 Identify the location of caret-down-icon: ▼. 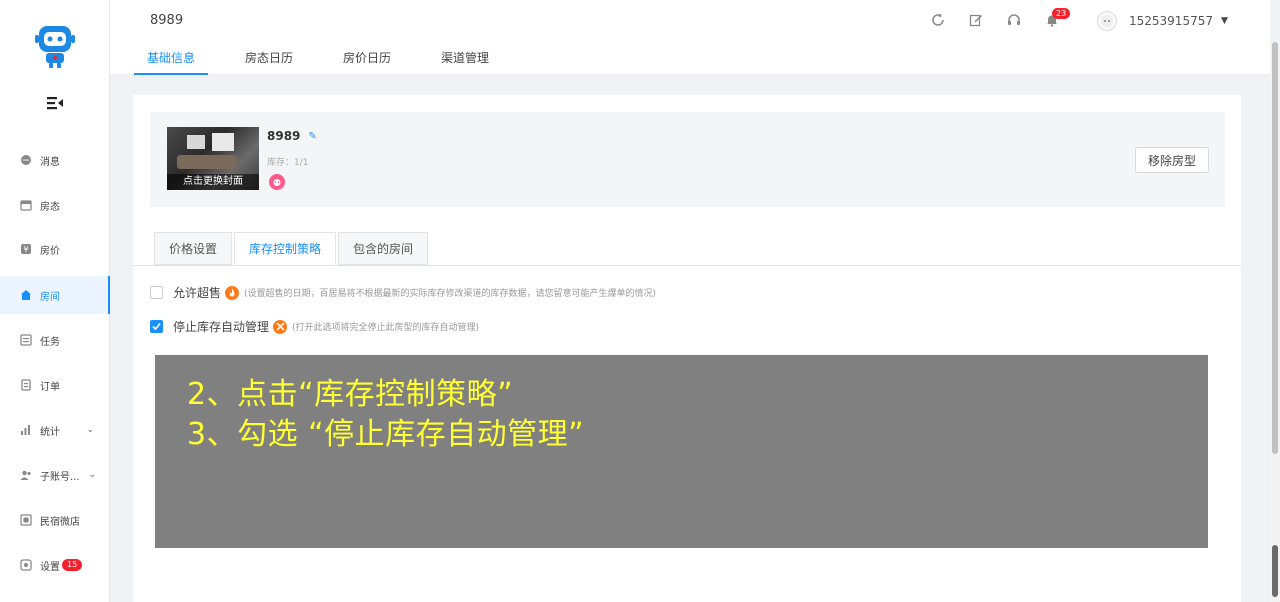
(1224, 21).